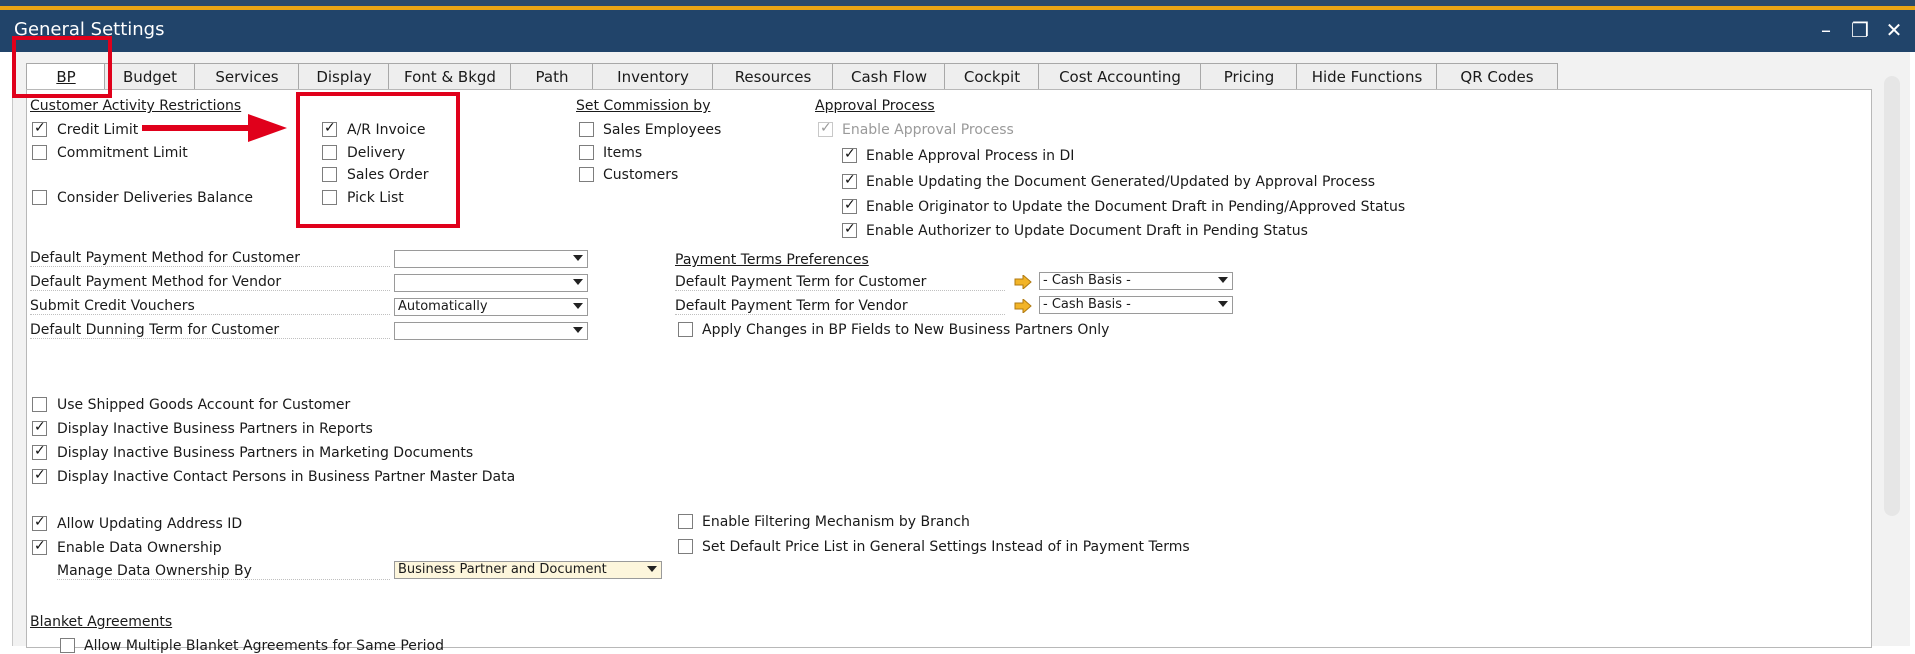 This screenshot has height=654, width=1915. I want to click on authorizer-update-checkbox, so click(849, 229).